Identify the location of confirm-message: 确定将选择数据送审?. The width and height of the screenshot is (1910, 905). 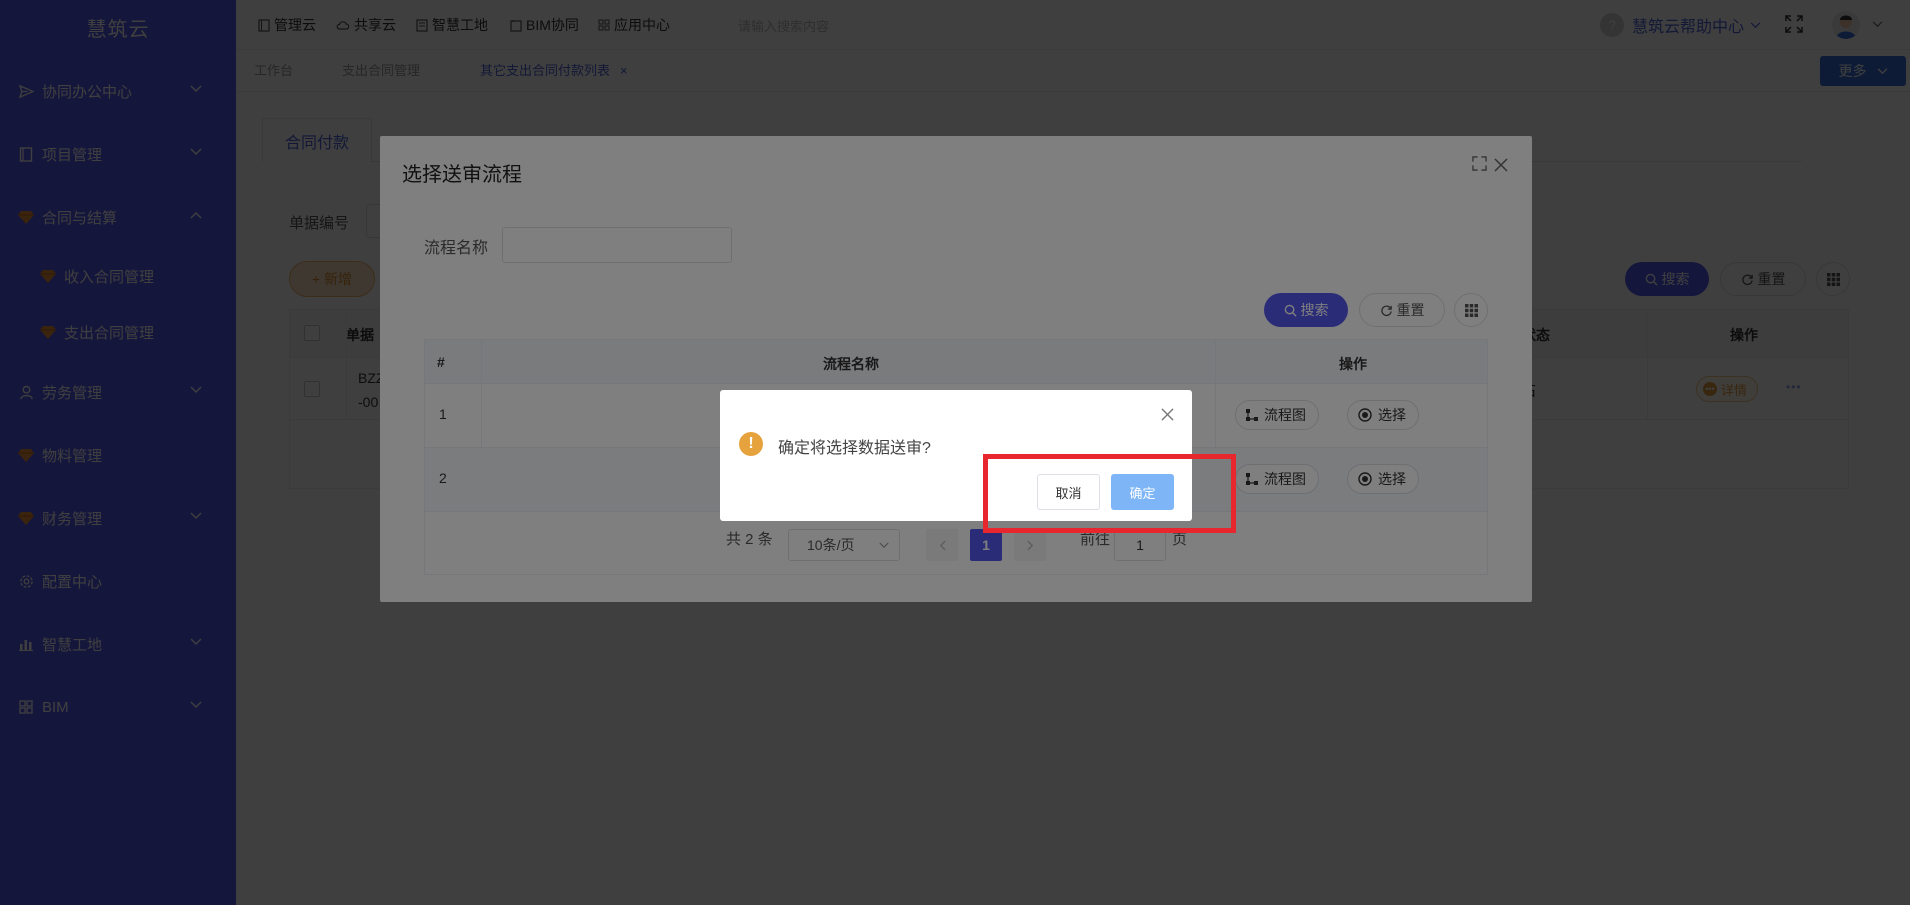
(854, 448).